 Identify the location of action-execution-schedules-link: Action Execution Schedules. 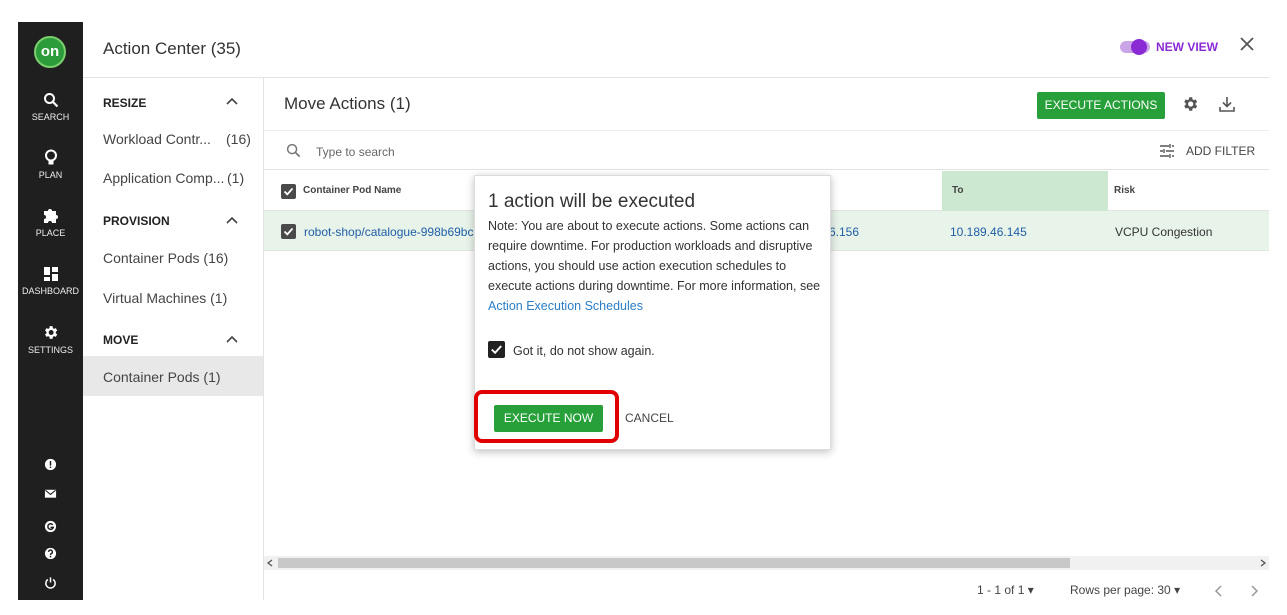
(565, 306).